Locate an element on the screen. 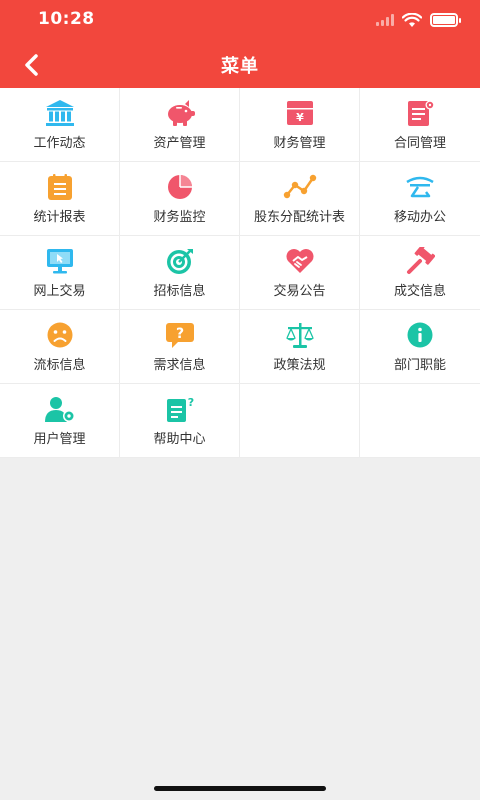 This screenshot has height=800, width=480. menu-item-label: 部门职能 is located at coordinates (419, 365).